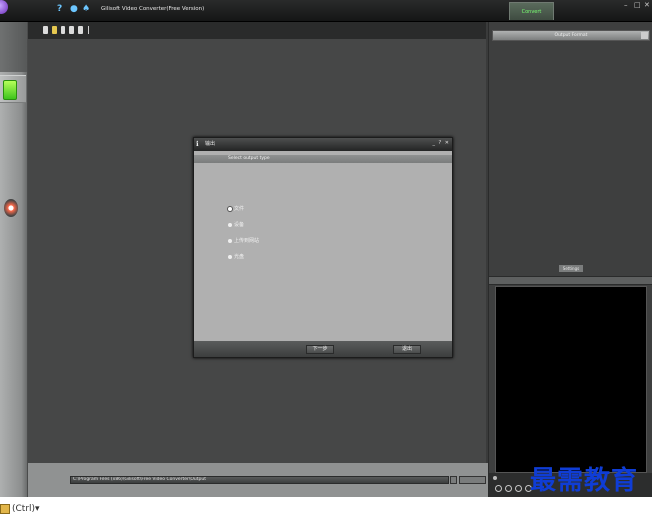 The width and height of the screenshot is (652, 515). I want to click on add-folder-icon, so click(54, 30).